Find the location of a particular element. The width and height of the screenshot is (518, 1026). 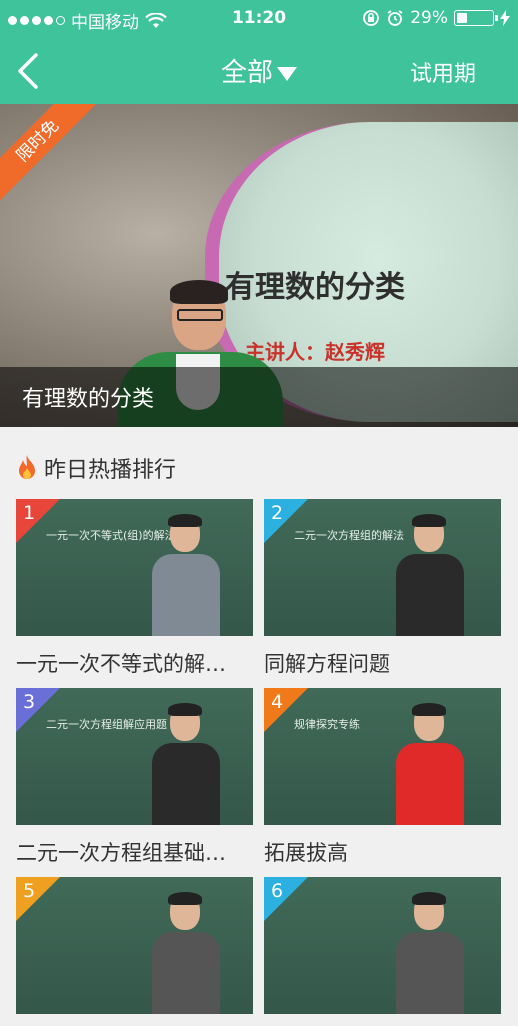

battery-icon is located at coordinates (476, 18).